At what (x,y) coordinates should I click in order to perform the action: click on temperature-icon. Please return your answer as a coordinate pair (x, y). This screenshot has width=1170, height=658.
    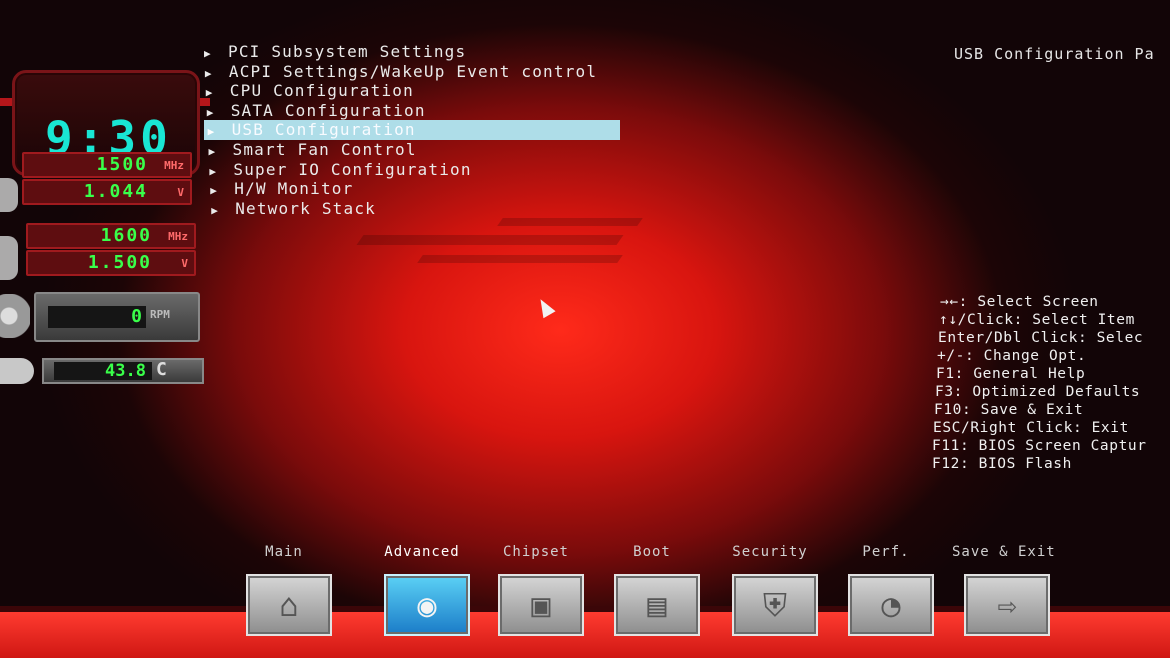
    Looking at the image, I should click on (17, 371).